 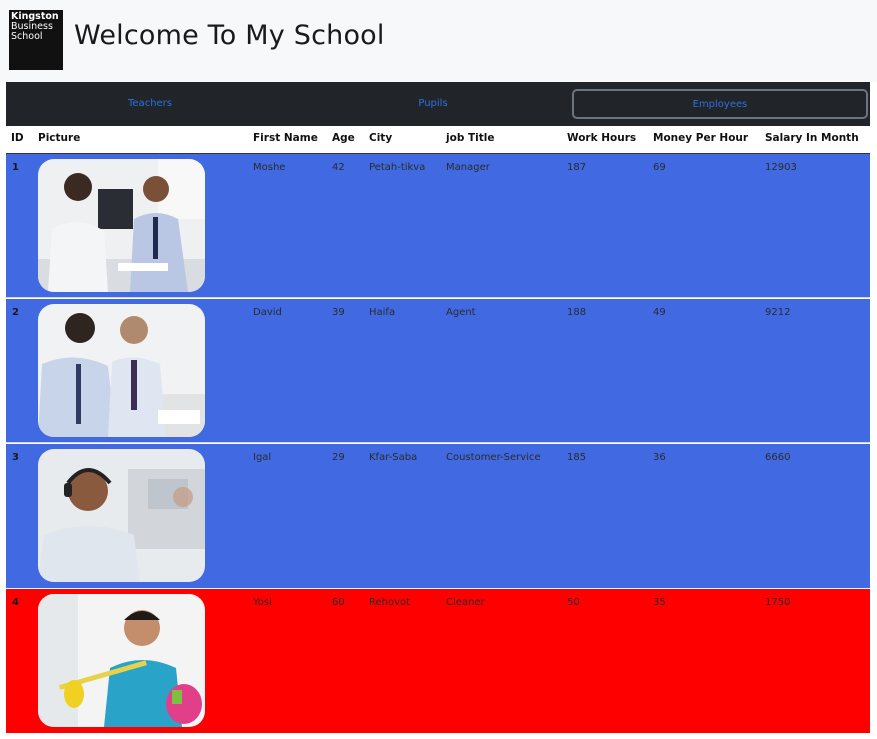 I want to click on cell-id: 1, so click(x=15, y=167).